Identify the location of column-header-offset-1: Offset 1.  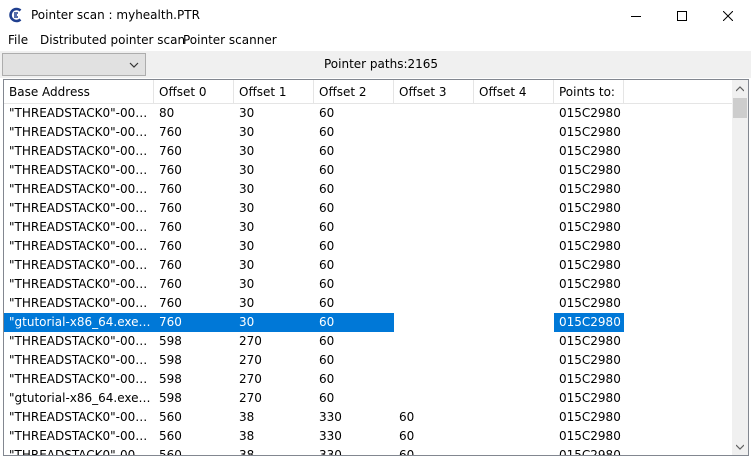
(274, 92).